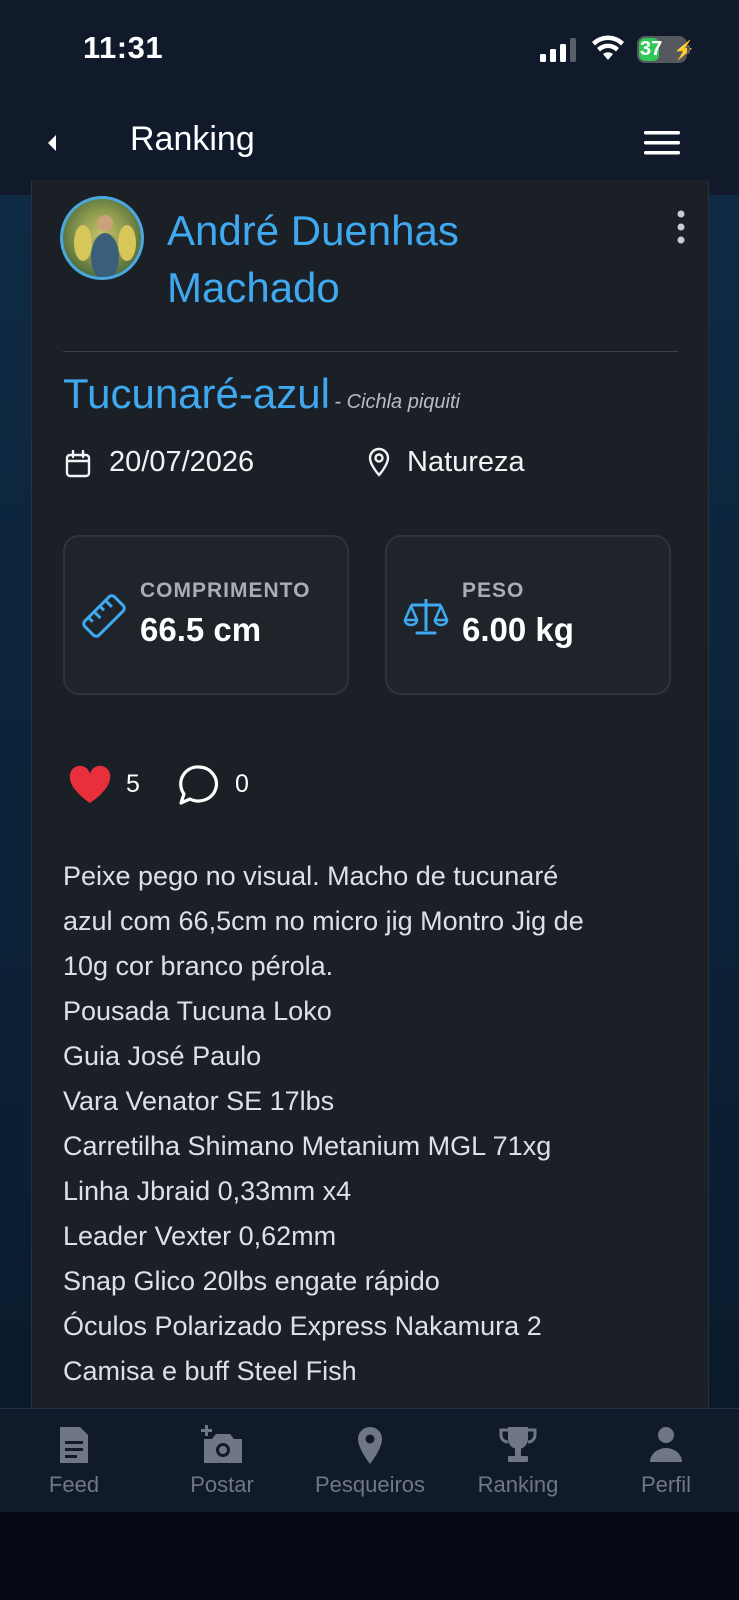 The image size is (739, 1600). Describe the element at coordinates (370, 351) in the screenshot. I see `divider` at that location.